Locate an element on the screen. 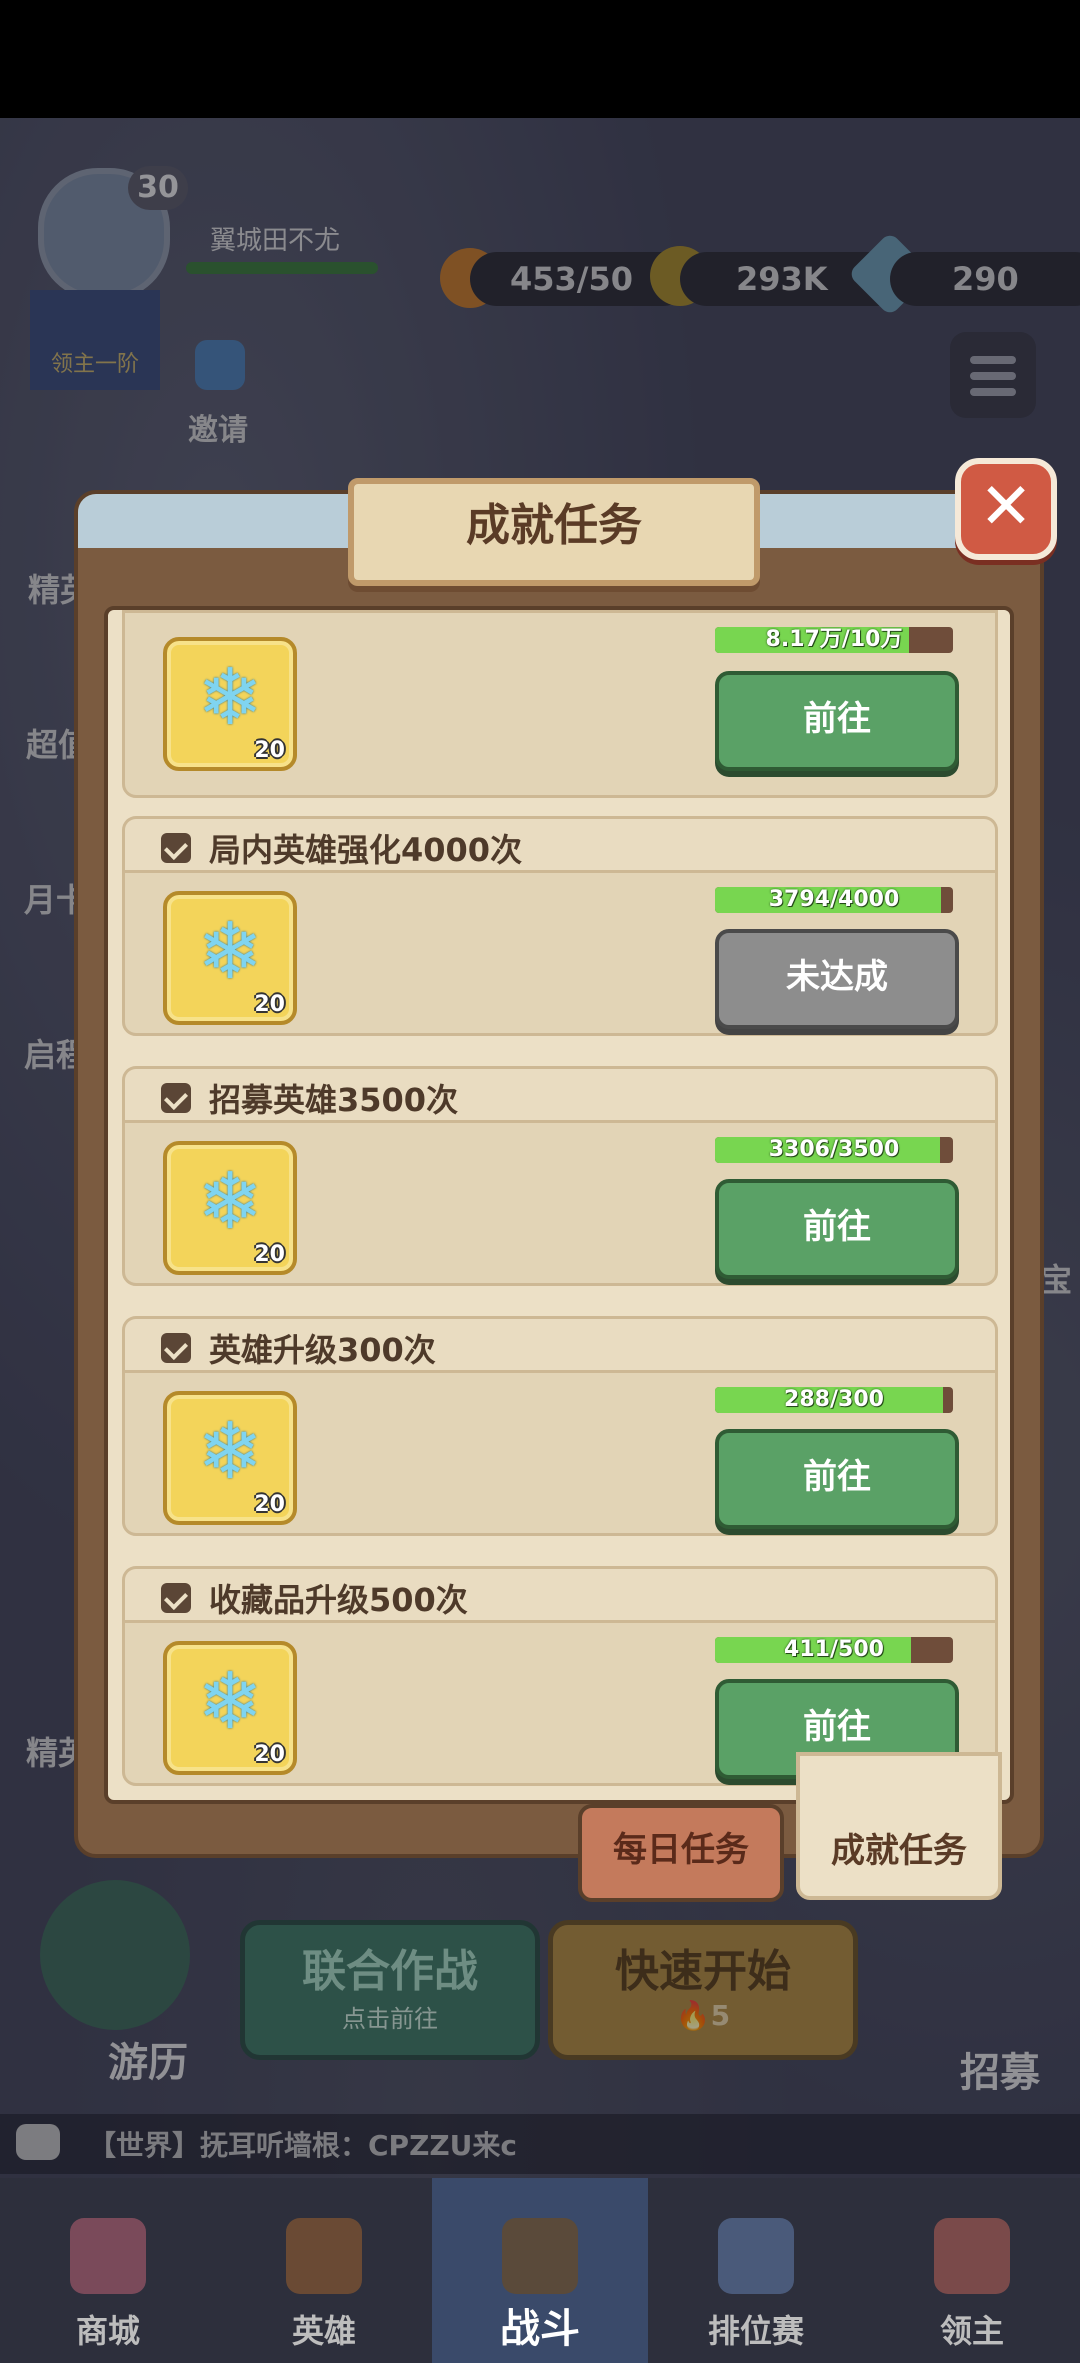  nav-label: 战斗 is located at coordinates (540, 2329).